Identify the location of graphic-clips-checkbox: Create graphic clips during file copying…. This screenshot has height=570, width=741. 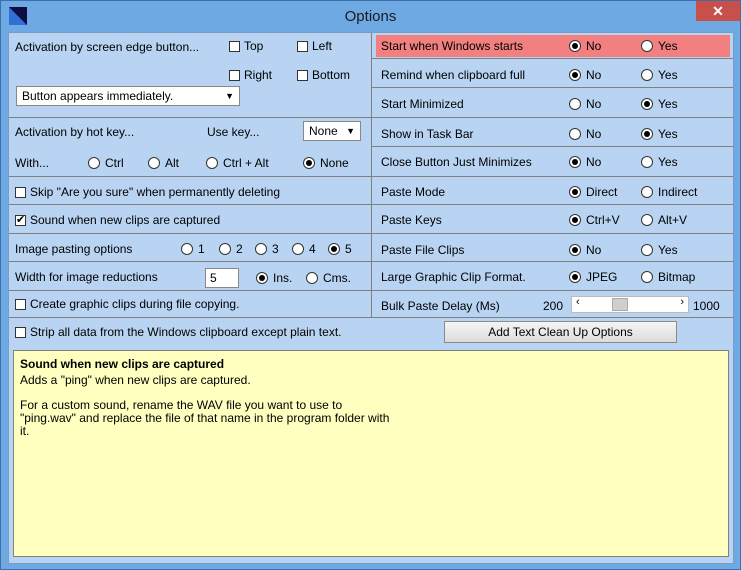
(127, 304).